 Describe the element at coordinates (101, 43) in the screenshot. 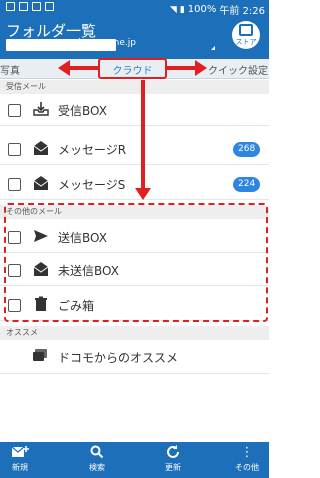

I see `account-domain: @docomo.ne.jp` at that location.